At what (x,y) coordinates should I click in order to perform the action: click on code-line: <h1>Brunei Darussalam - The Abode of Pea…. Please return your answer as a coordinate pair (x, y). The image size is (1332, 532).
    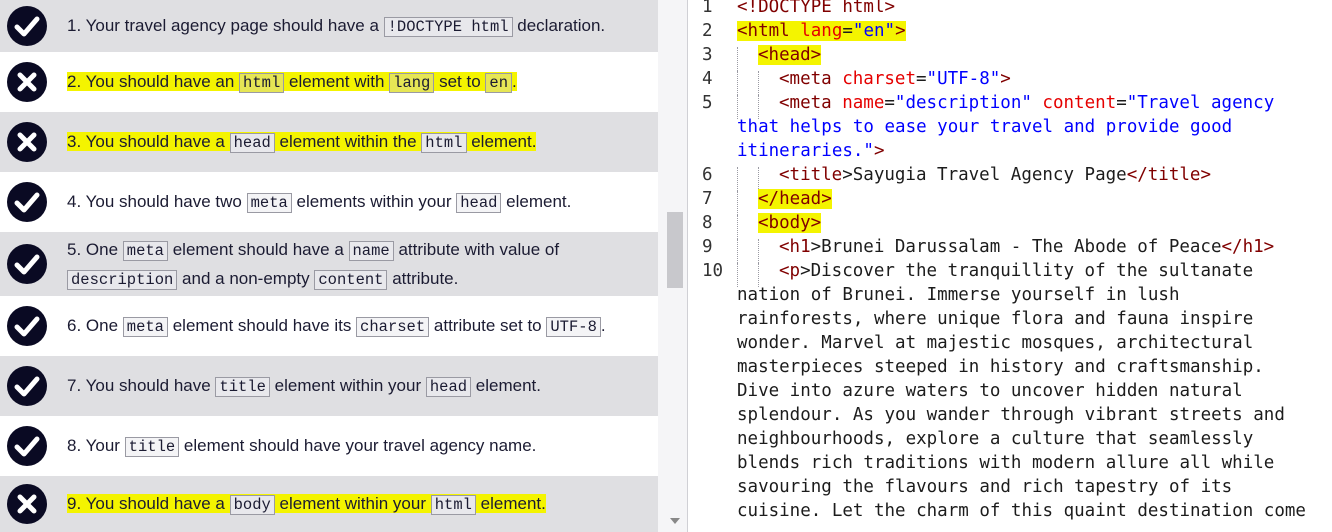
    Looking at the image, I should click on (1026, 247).